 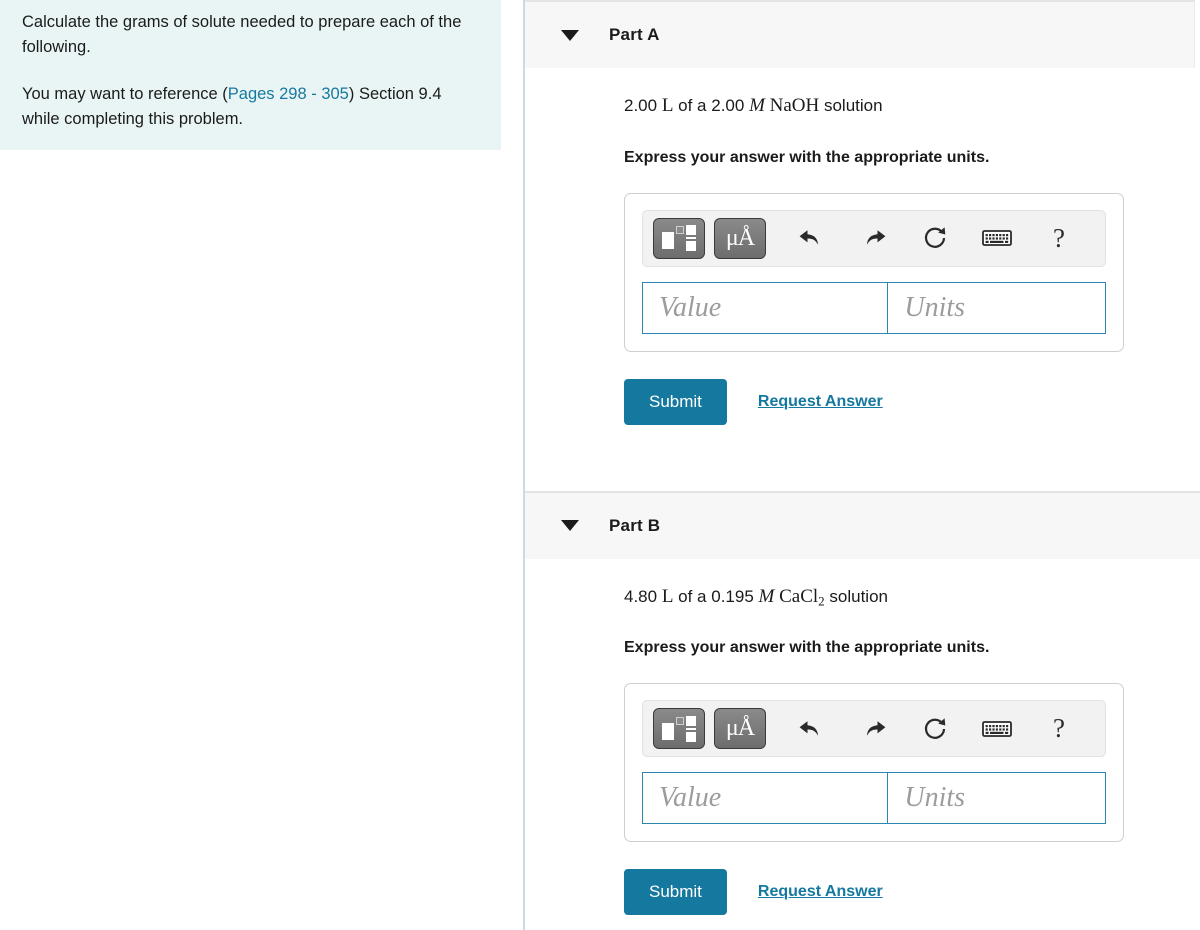 I want to click on question-quantity-b: 4.80, so click(x=641, y=596).